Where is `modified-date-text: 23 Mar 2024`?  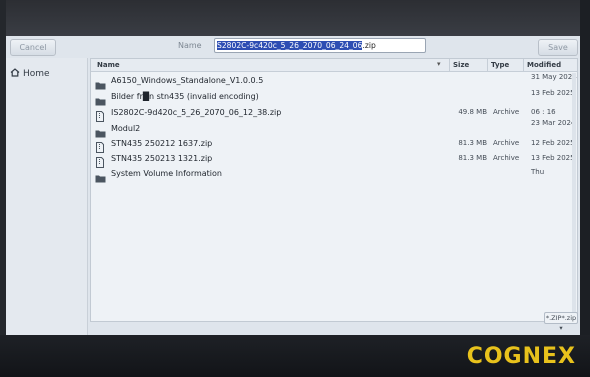 modified-date-text: 23 Mar 2024 is located at coordinates (553, 123).